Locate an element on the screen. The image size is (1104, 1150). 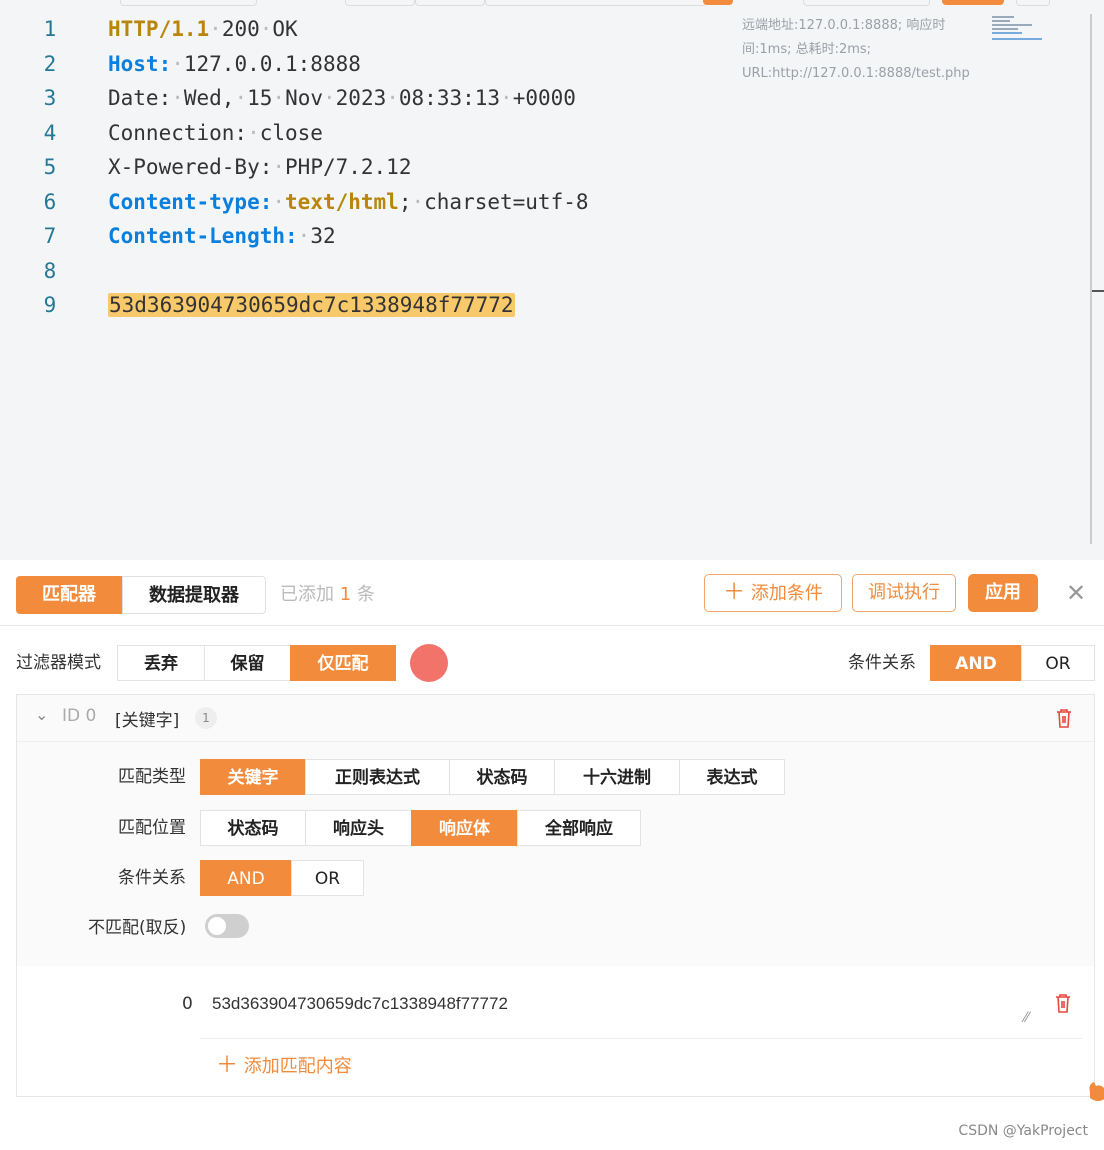
apply-button: 应用 is located at coordinates (1003, 593).